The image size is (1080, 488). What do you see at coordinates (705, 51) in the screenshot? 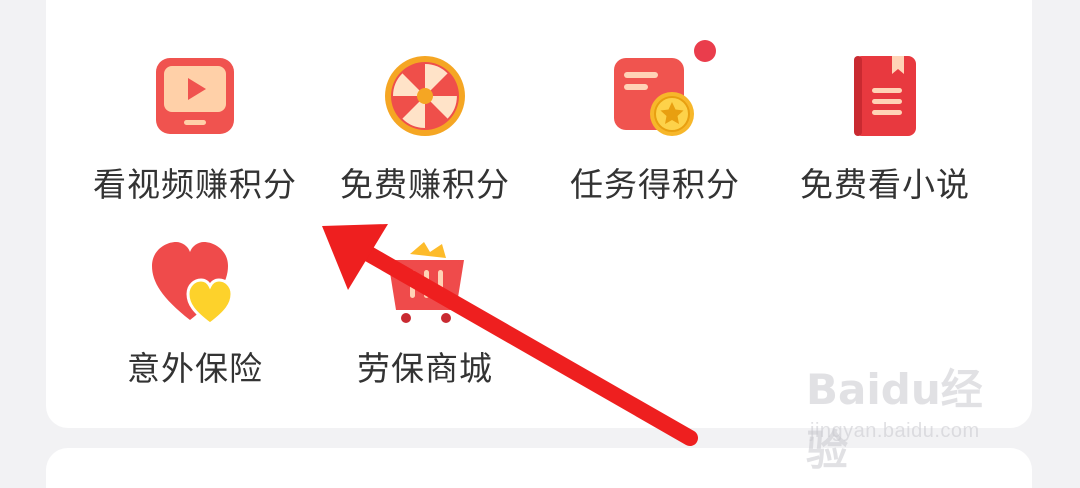
I see `notification-dot` at bounding box center [705, 51].